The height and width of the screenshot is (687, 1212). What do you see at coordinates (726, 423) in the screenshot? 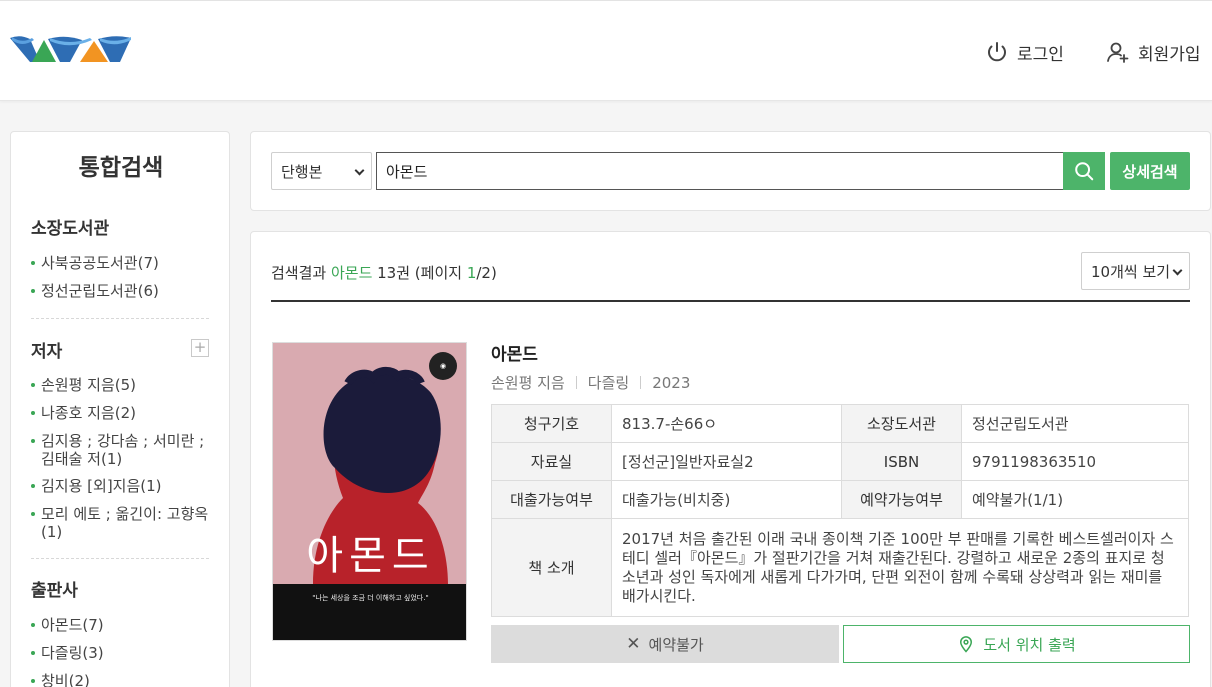
I see `call-no-value: 813.7-손66ㅇ` at bounding box center [726, 423].